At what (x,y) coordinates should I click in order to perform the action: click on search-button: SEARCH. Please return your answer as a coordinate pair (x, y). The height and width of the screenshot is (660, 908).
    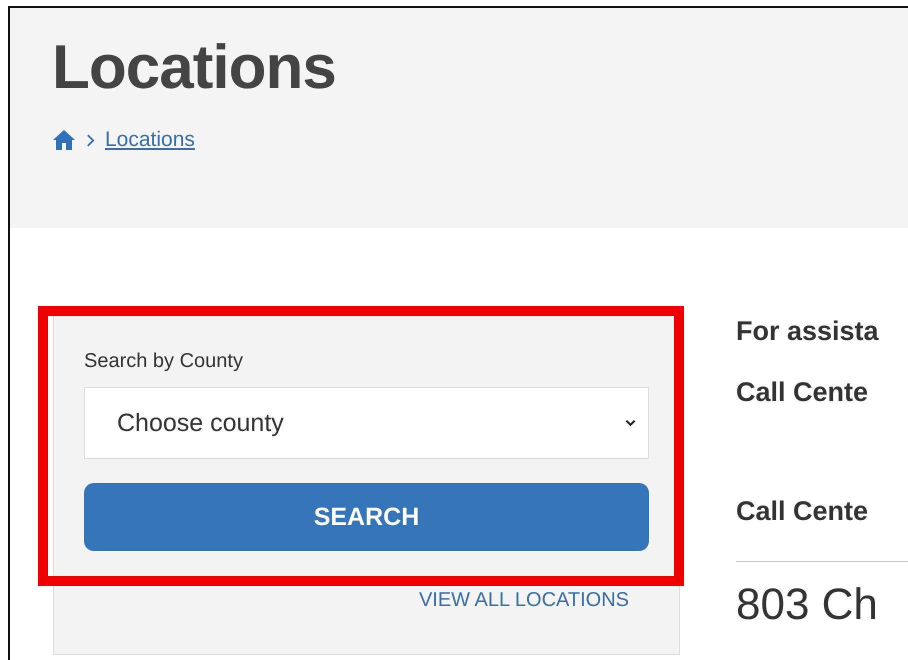
    Looking at the image, I should click on (366, 517).